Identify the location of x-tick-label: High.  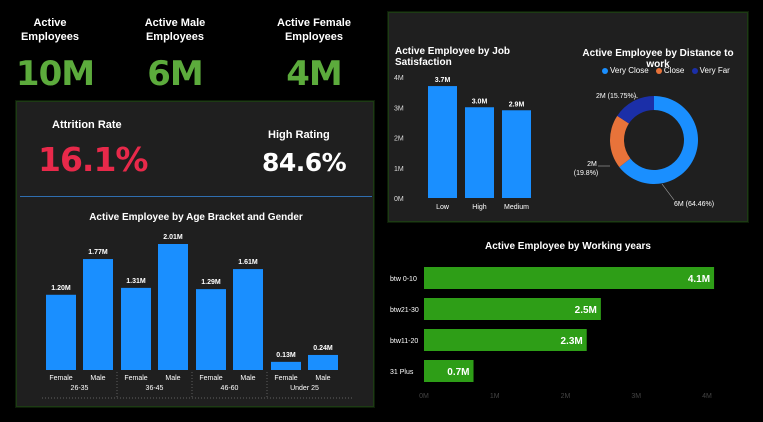
(479, 207).